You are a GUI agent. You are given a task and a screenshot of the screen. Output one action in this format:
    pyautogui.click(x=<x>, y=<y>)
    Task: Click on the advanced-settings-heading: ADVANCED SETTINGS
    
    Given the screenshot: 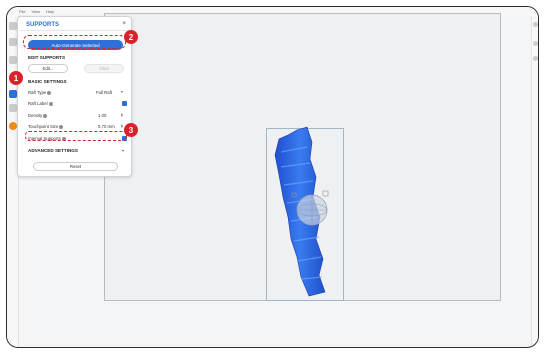 What is the action you would take?
    pyautogui.click(x=53, y=150)
    